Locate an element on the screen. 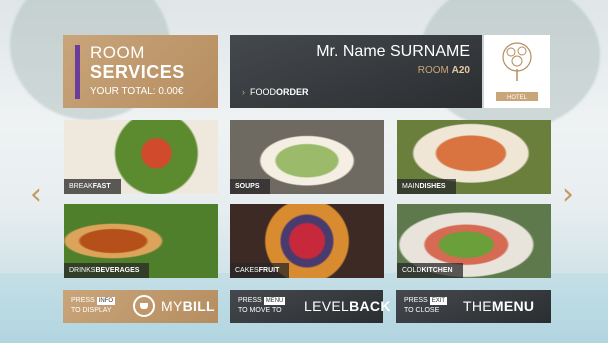  tile-main-dishes: MAINDISHES is located at coordinates (474, 157).